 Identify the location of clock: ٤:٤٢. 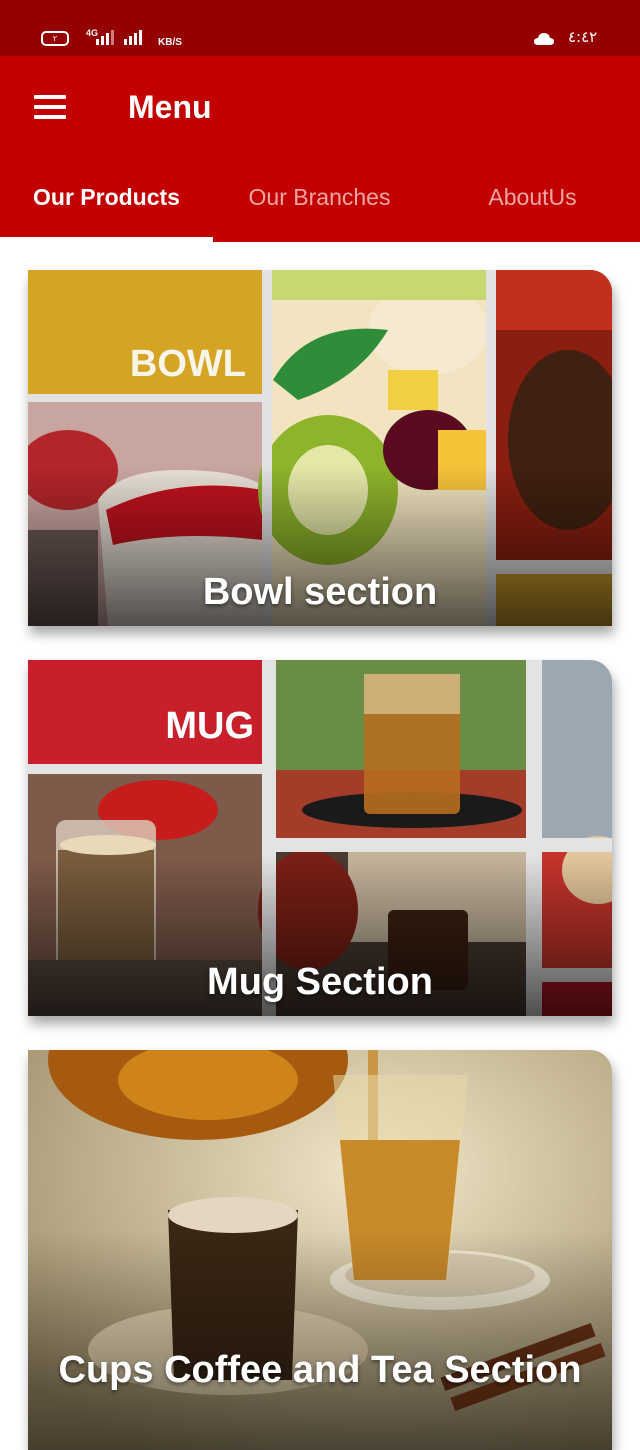
(583, 37).